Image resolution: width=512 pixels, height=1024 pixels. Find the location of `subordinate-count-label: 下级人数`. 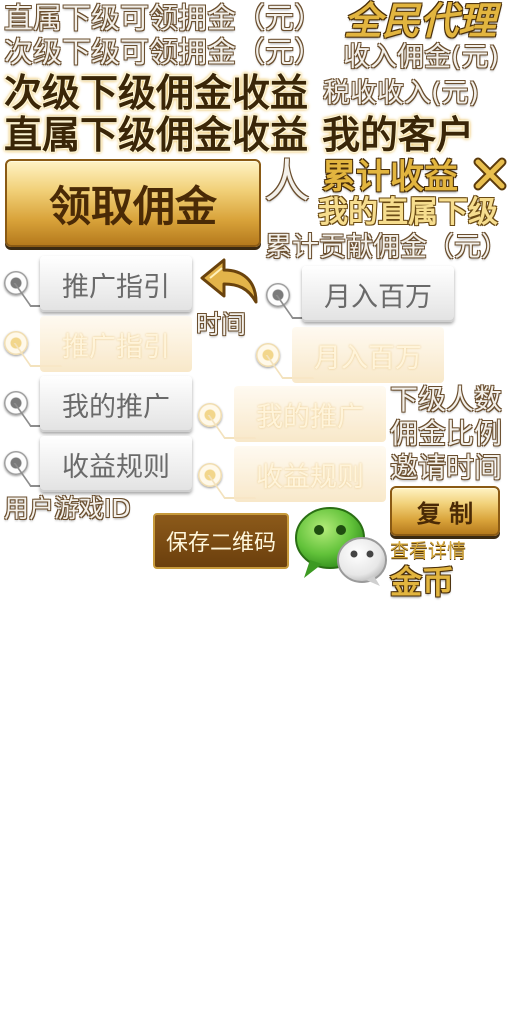

subordinate-count-label: 下级人数 is located at coordinates (446, 399).